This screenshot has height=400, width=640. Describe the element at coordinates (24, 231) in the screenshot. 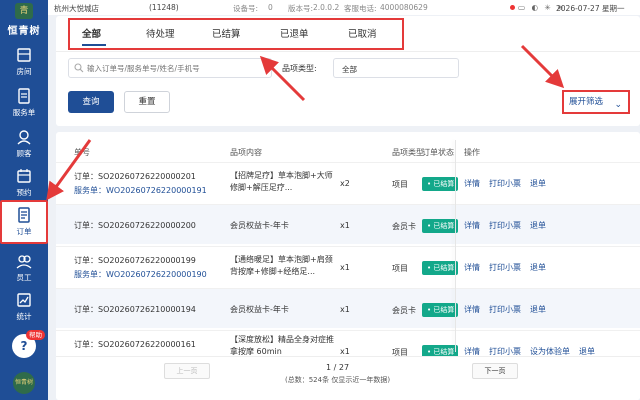

I see `sidebar-item-label: 订单` at that location.